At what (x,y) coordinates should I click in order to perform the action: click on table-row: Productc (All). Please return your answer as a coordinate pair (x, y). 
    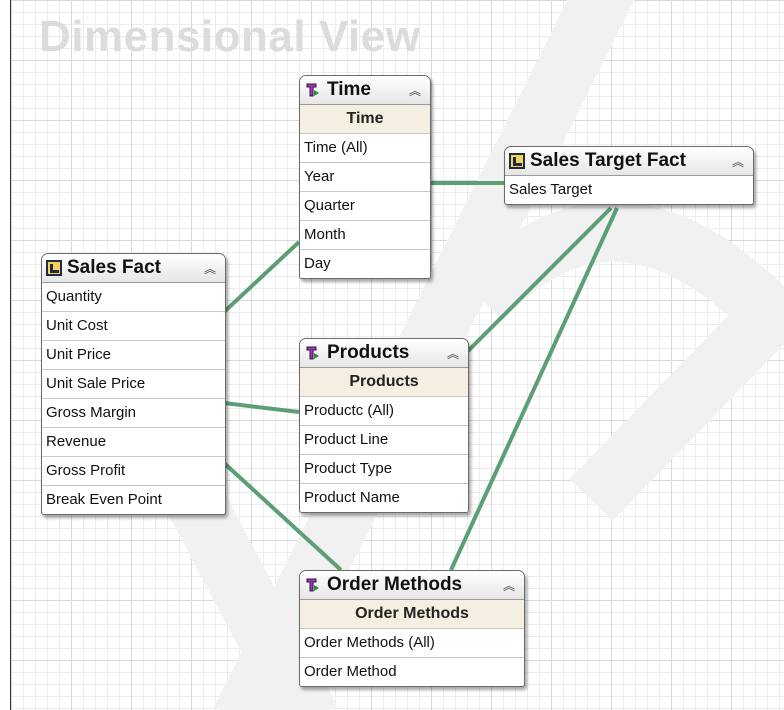
    Looking at the image, I should click on (384, 411).